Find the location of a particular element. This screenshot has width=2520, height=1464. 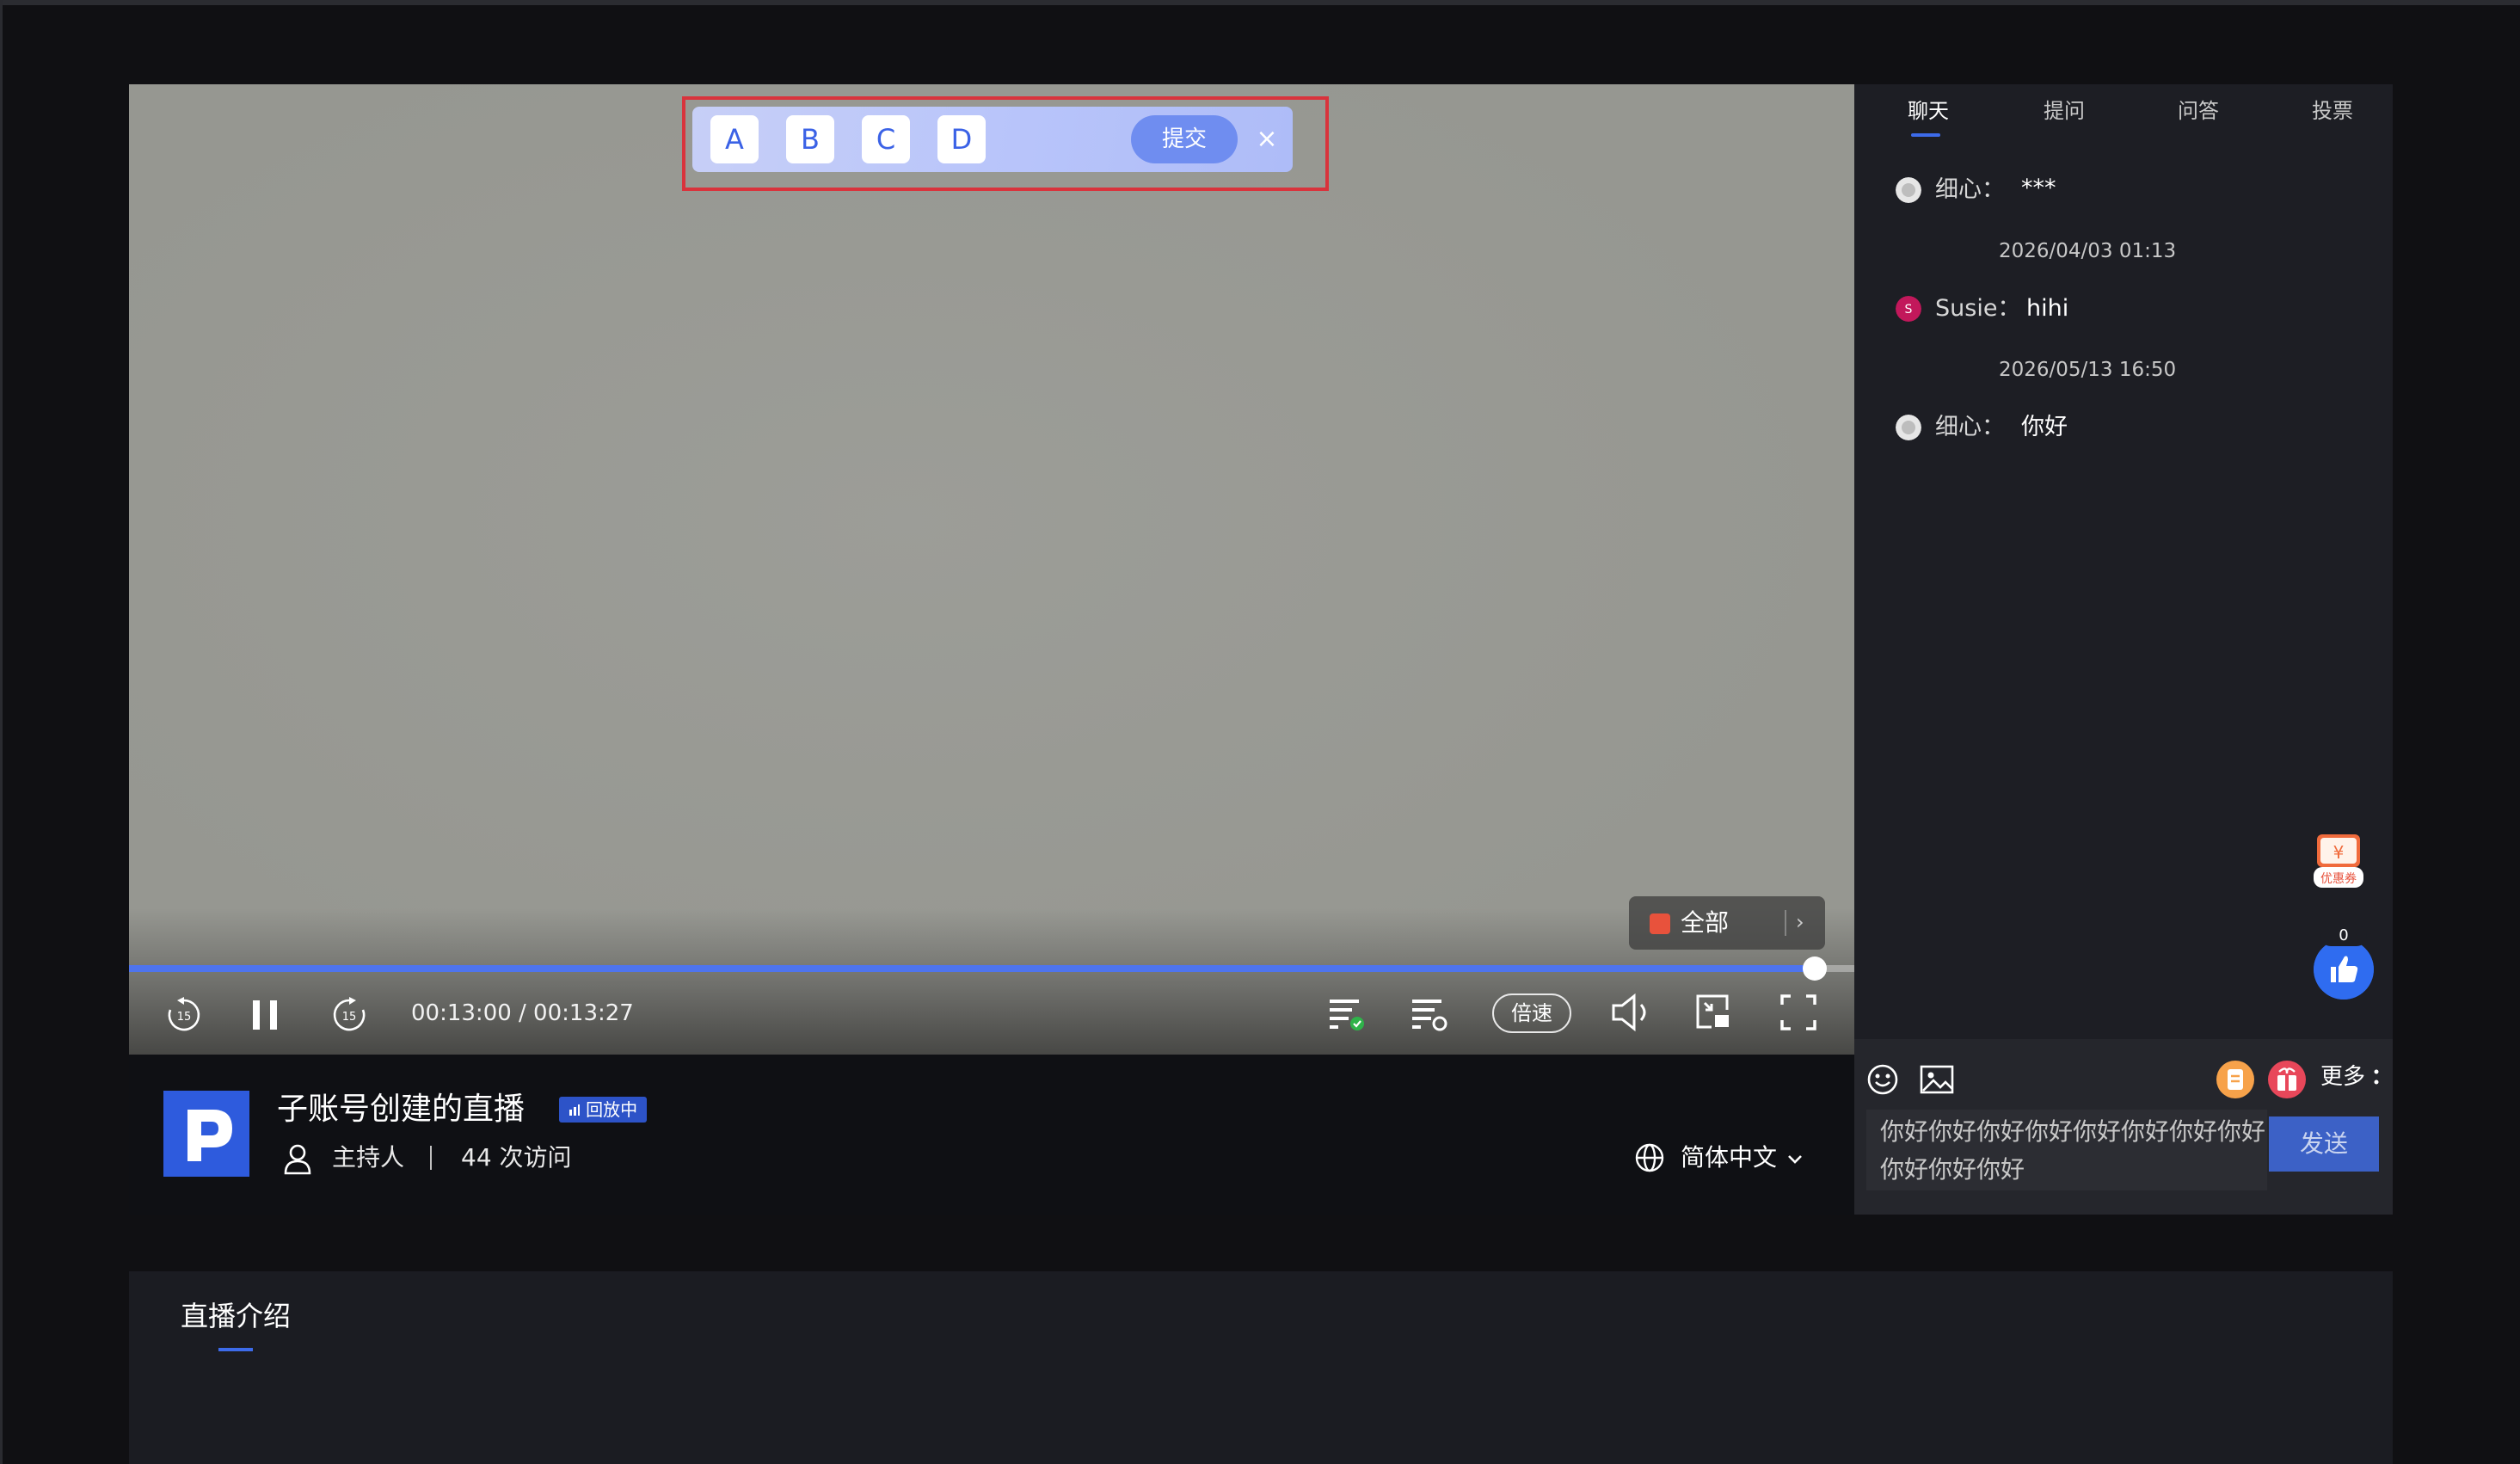

rewind-15-icon: 15 is located at coordinates (184, 1015).